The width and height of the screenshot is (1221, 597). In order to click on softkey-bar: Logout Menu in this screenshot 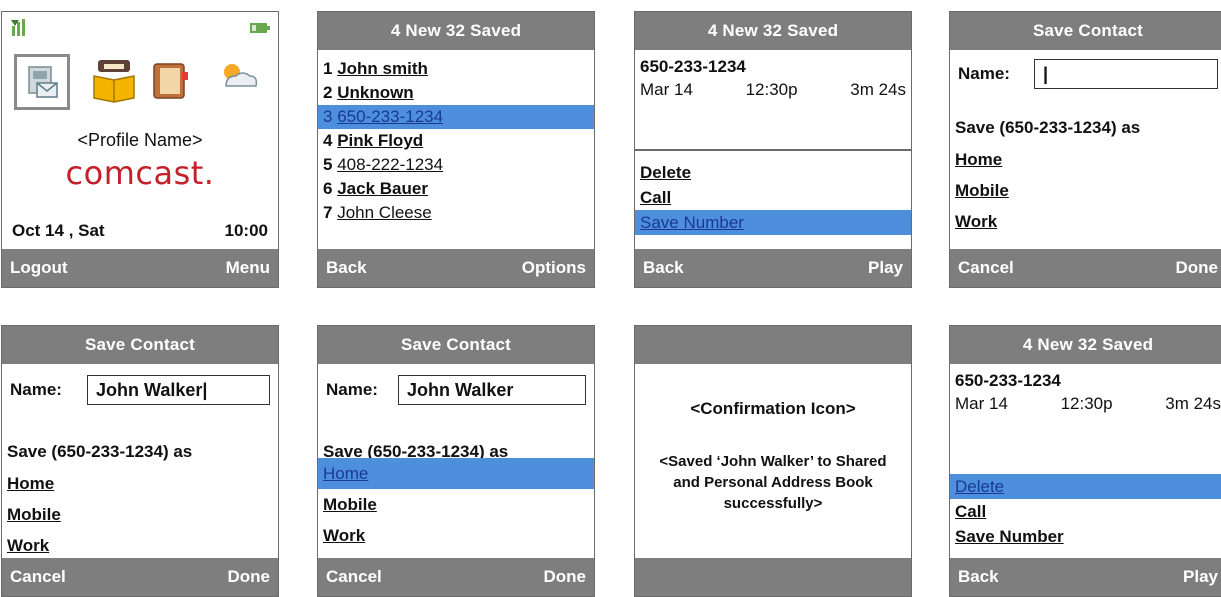, I will do `click(140, 268)`.